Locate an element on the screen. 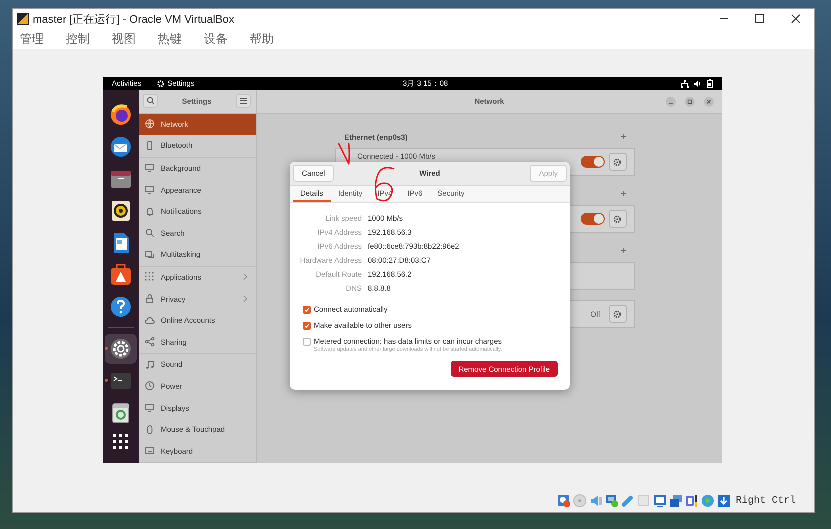  mail-icon is located at coordinates (121, 147).